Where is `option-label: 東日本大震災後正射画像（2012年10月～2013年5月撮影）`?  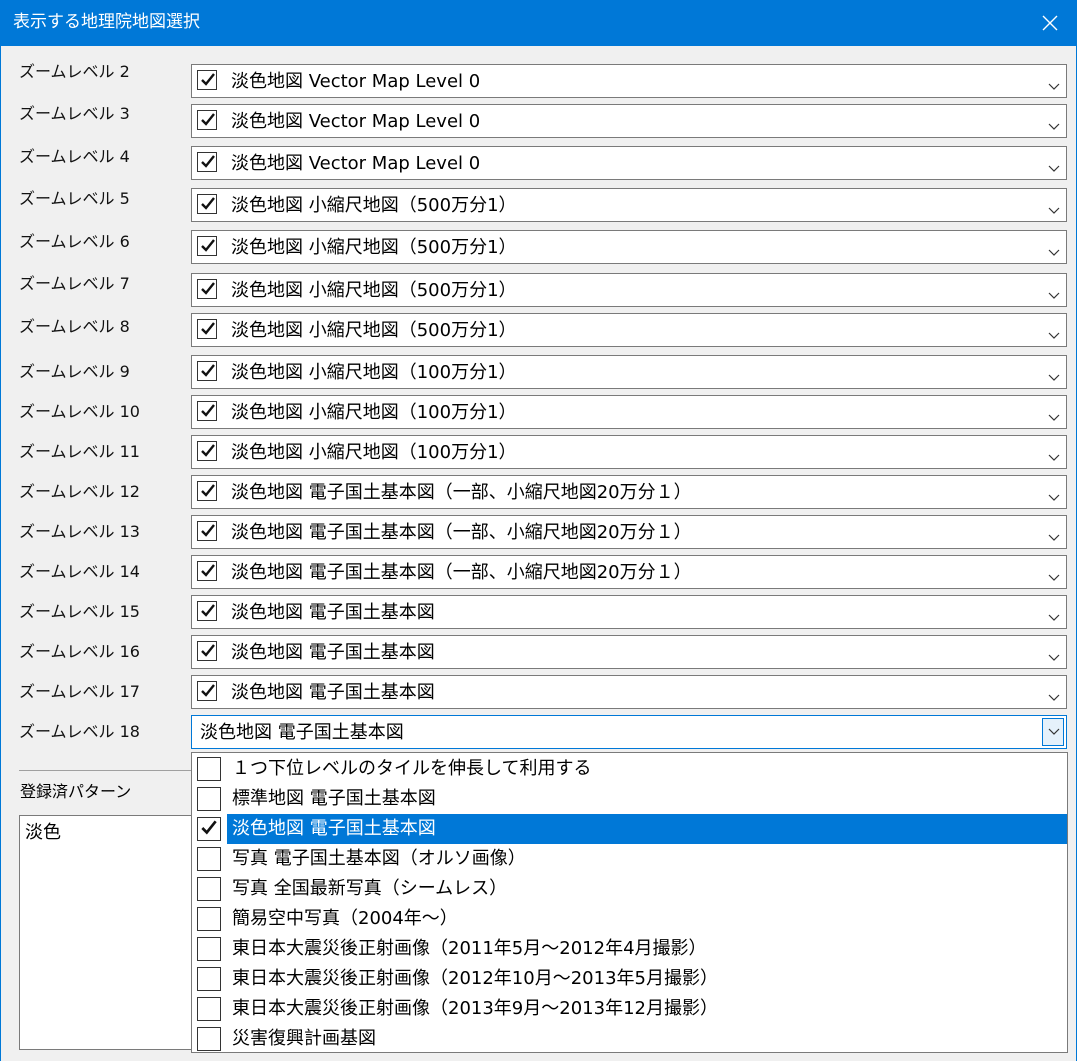
option-label: 東日本大震災後正射画像（2012年10月～2013年5月撮影） is located at coordinates (475, 978).